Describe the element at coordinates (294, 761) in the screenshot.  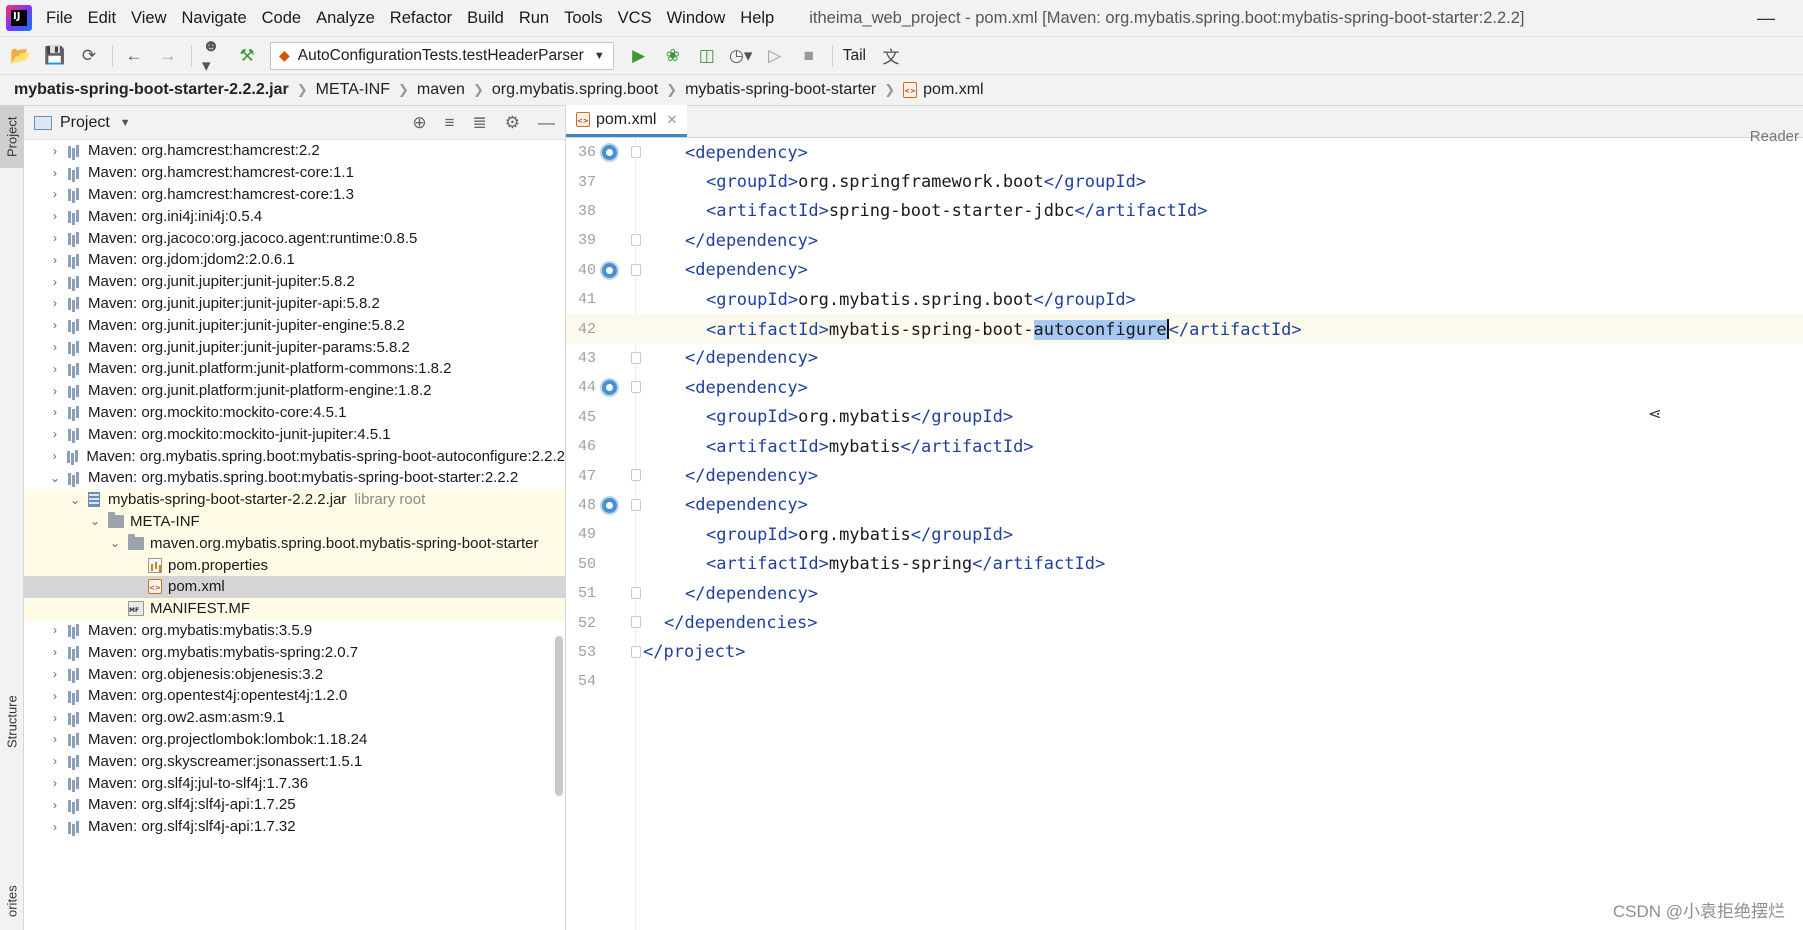
I see `tree-row: › Maven: org.skyscreamer:jsonassert:1.5.1` at that location.